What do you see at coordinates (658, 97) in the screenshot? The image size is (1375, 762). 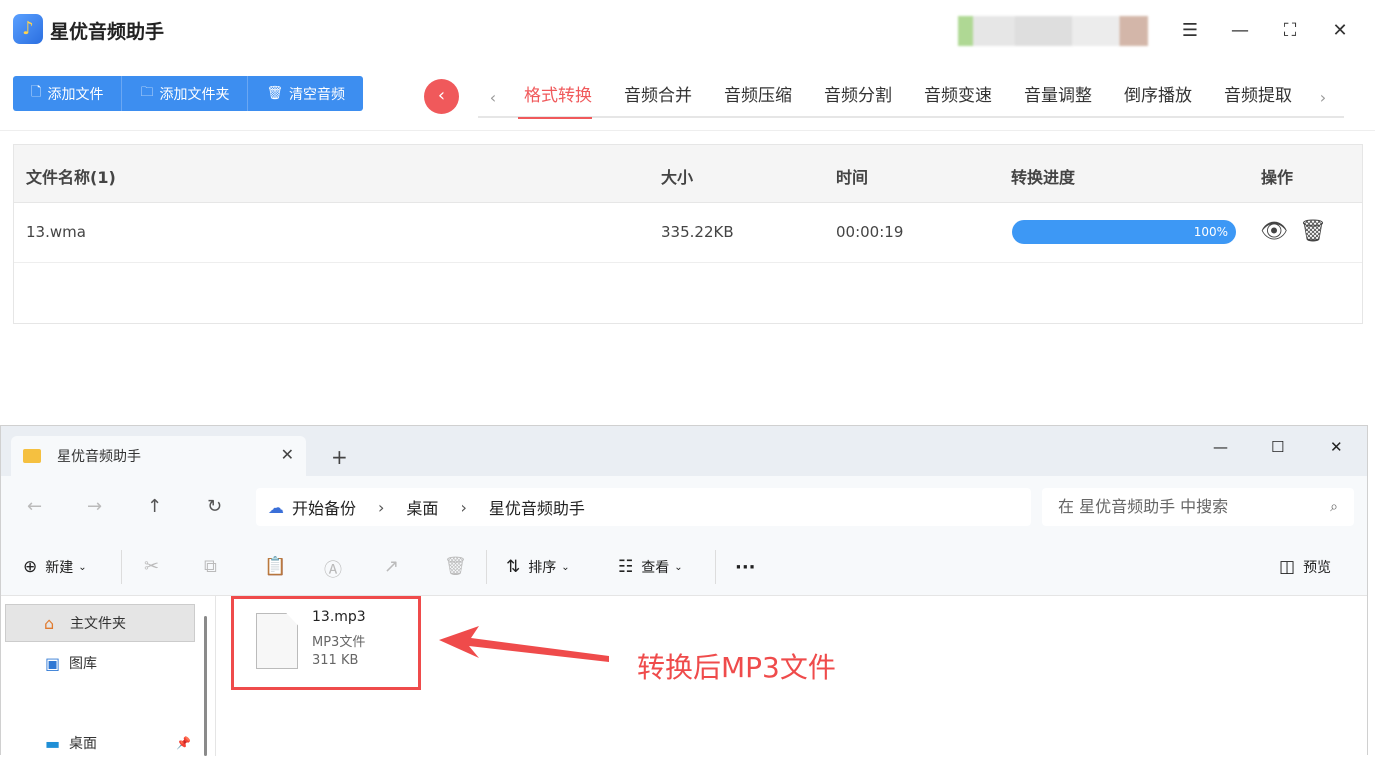 I see `tab-audio-merge: 音频合并` at bounding box center [658, 97].